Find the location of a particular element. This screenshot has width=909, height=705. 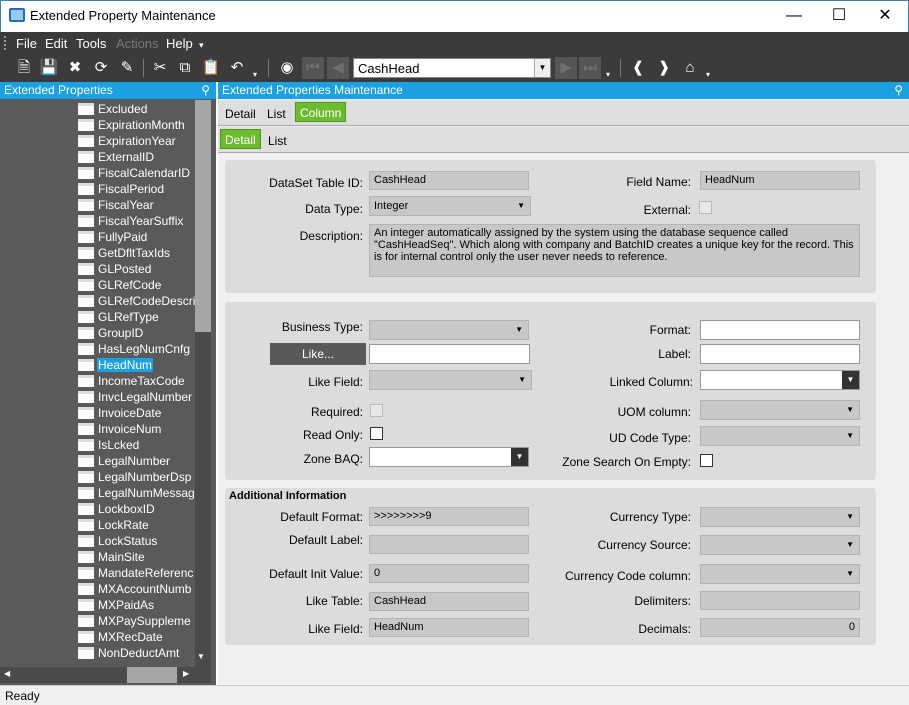

tree-horizontal-scrollbar is located at coordinates (105, 675).